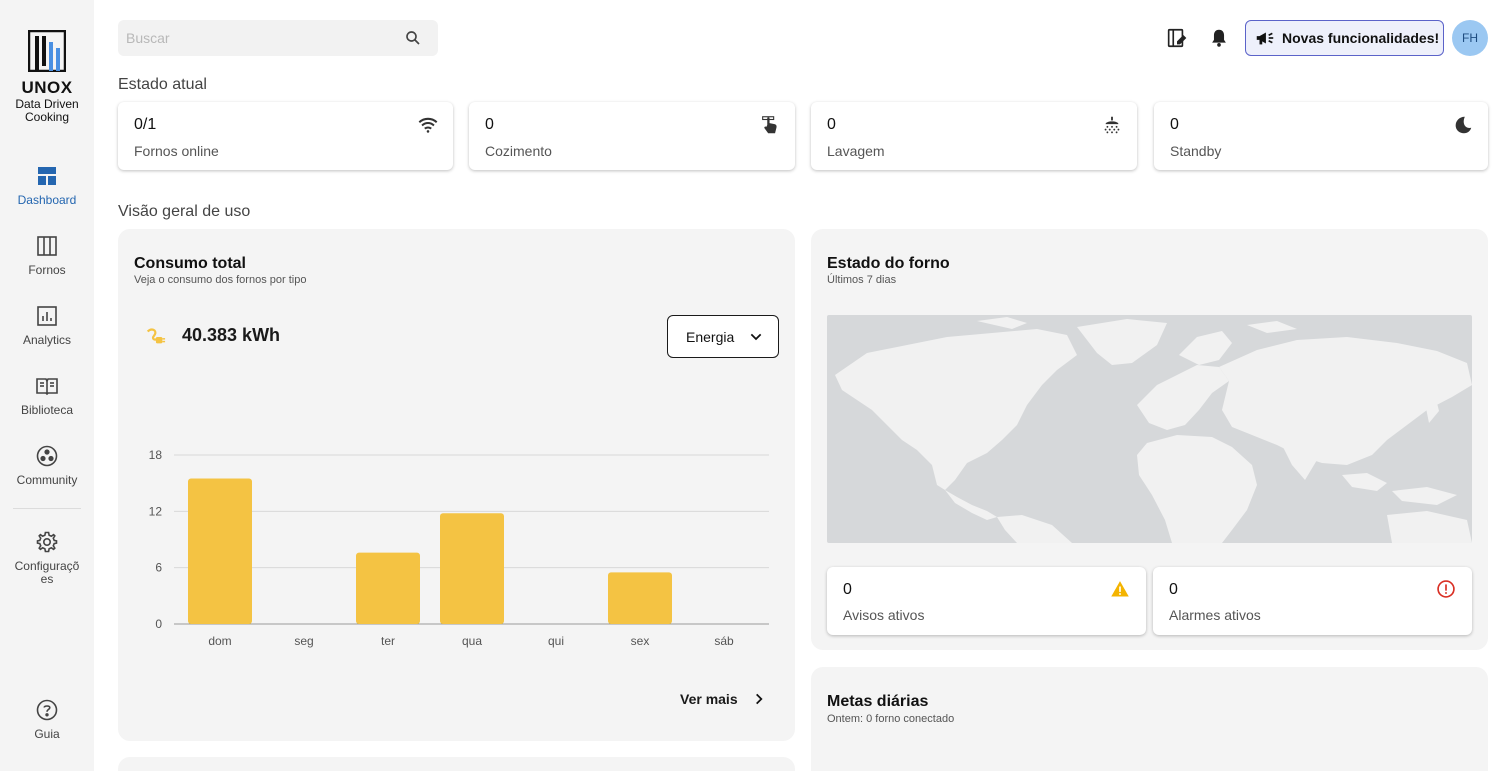 Image resolution: width=1512 pixels, height=771 pixels. Describe the element at coordinates (1463, 125) in the screenshot. I see `moon-icon` at that location.